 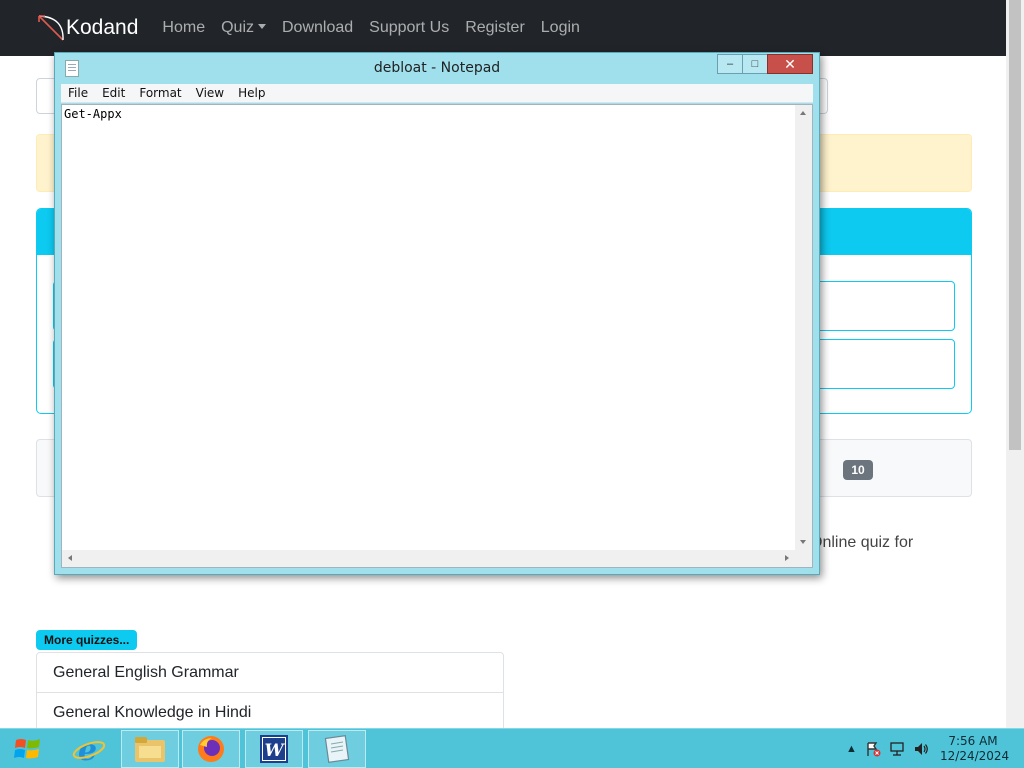 I want to click on maximize-button: □, so click(x=755, y=64).